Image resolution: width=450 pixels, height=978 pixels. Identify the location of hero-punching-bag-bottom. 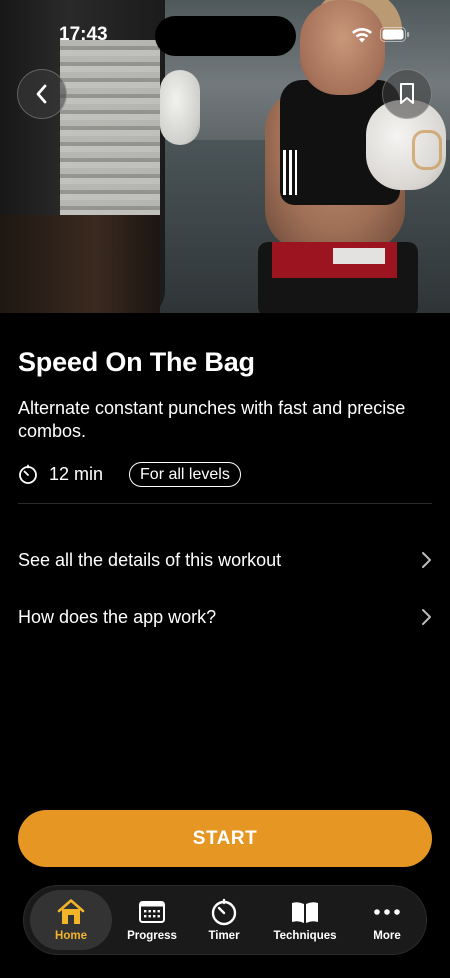
(80, 264).